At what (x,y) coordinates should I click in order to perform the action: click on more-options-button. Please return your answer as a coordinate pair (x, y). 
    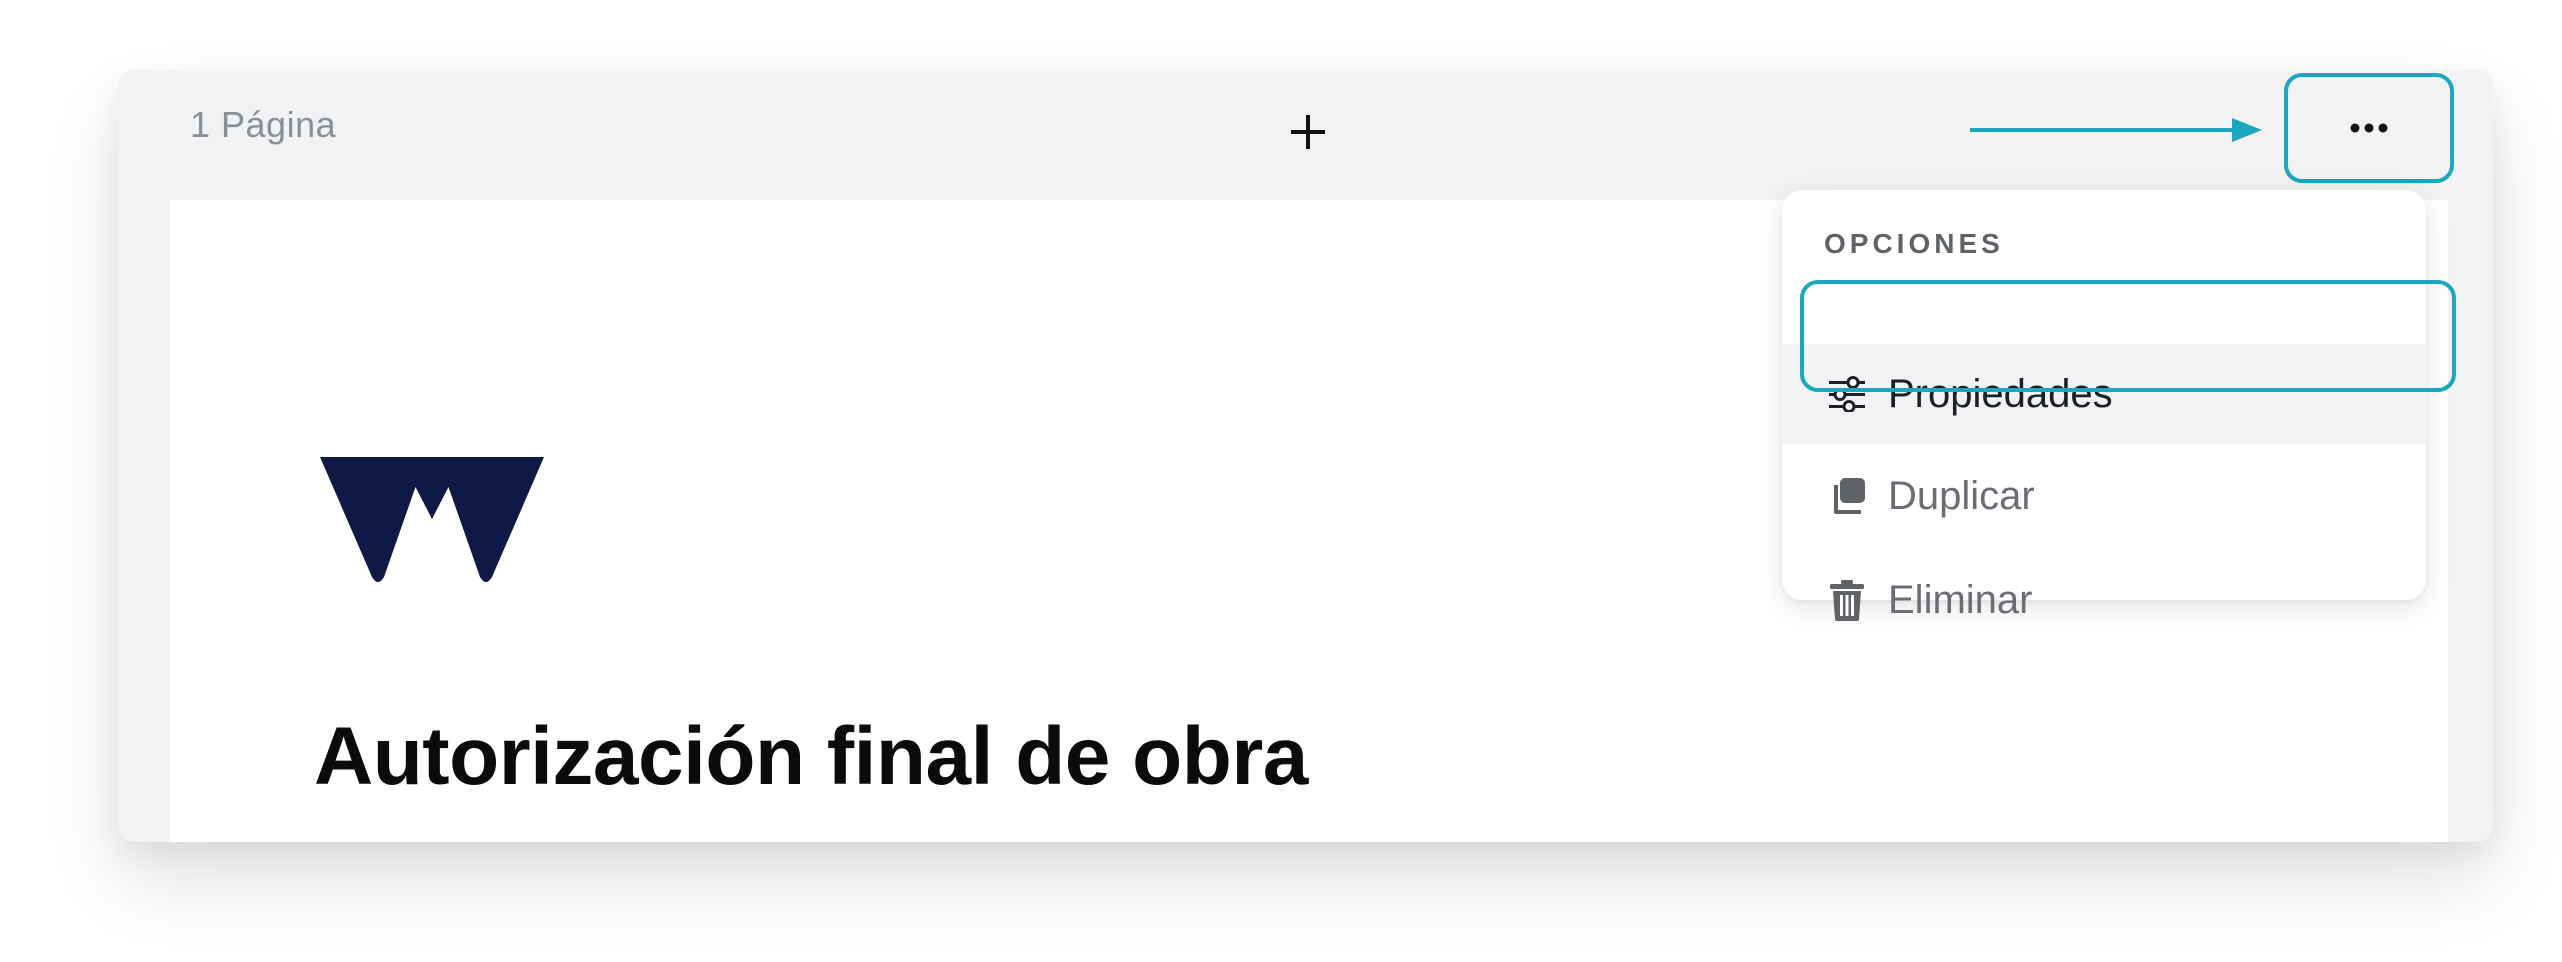
    Looking at the image, I should click on (2369, 128).